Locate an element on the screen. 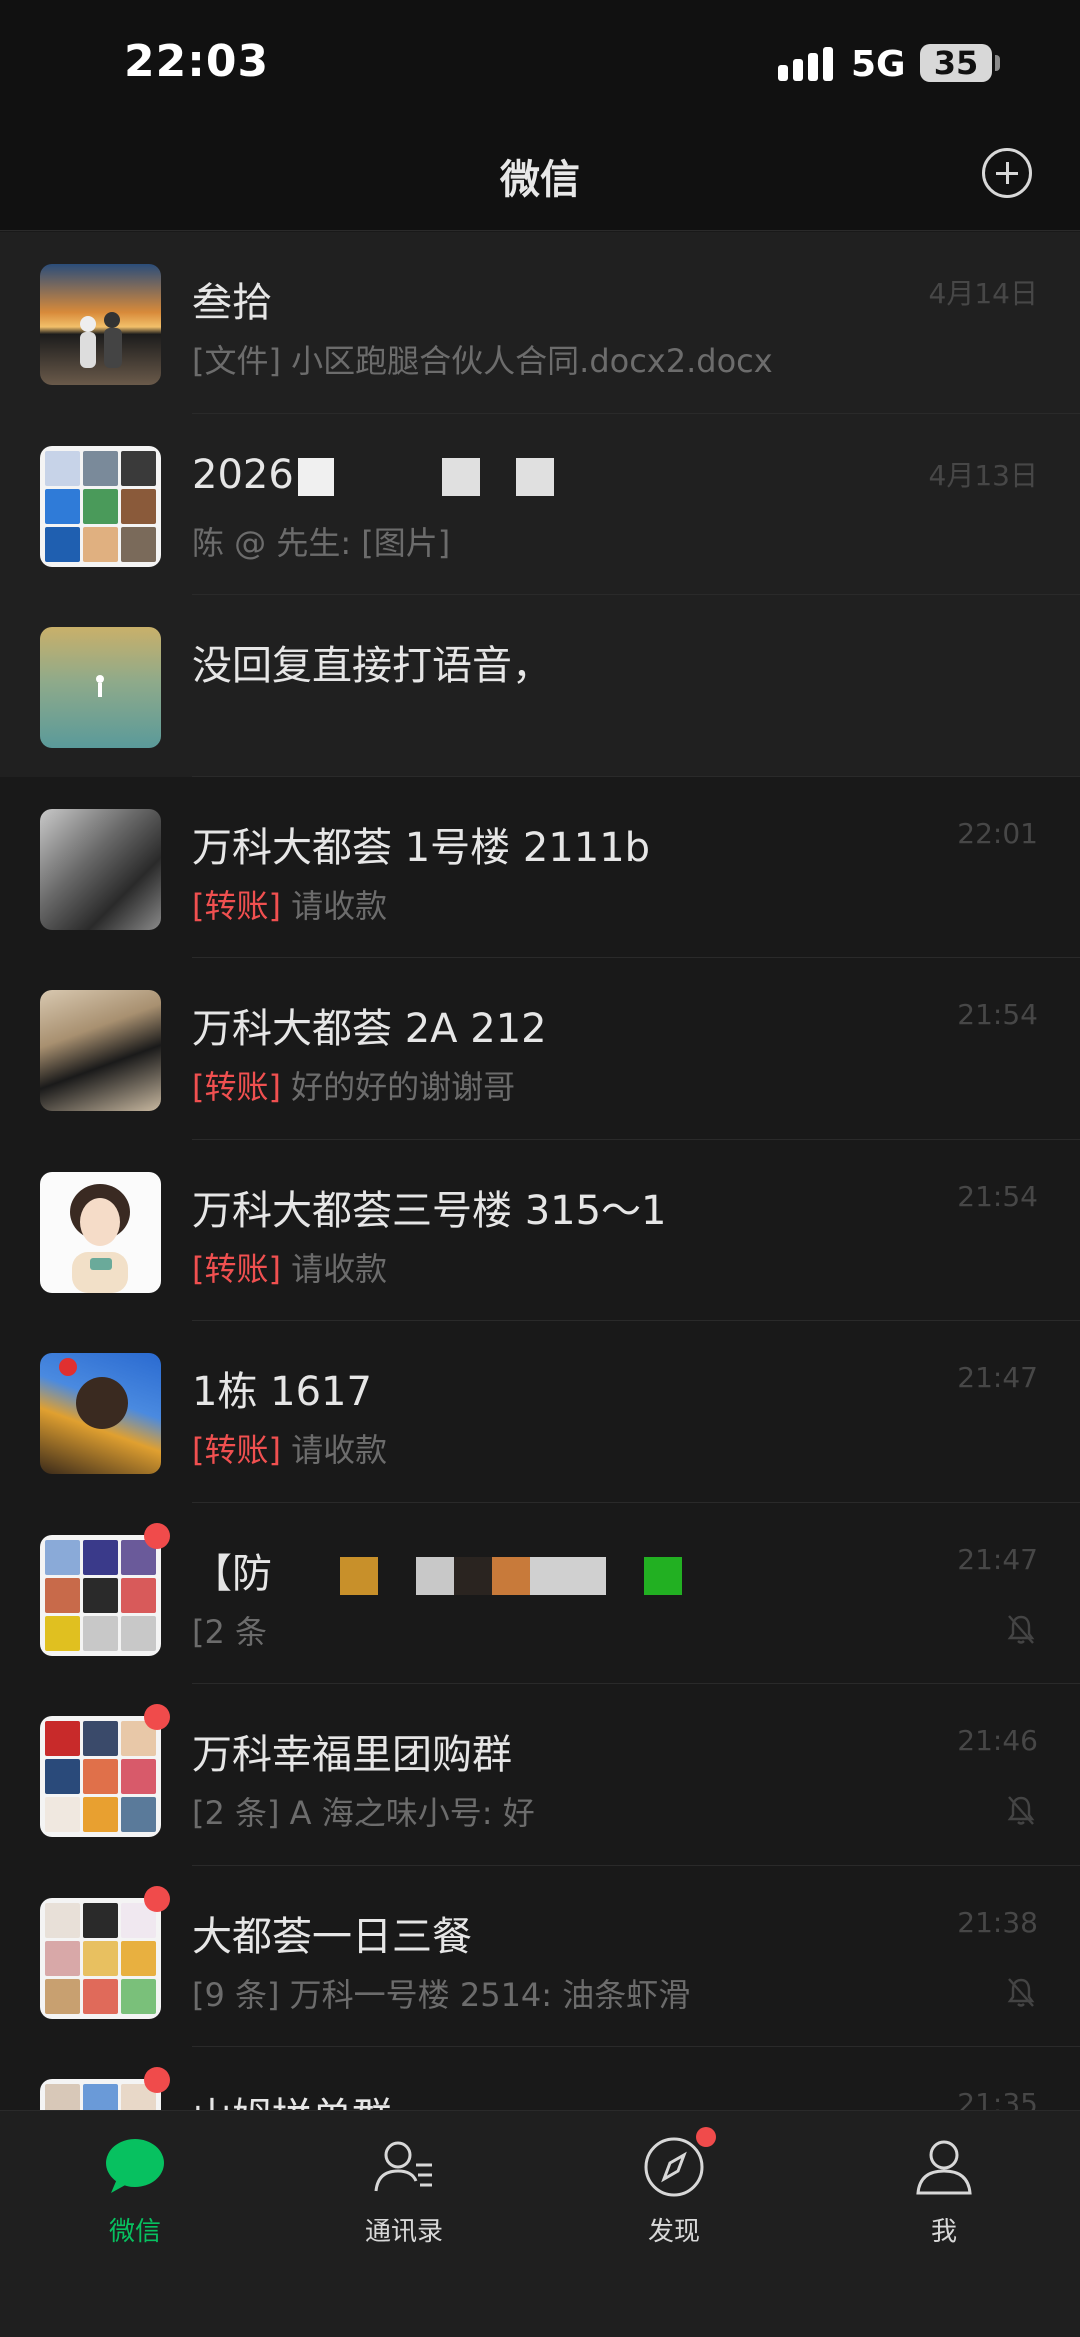  tab-discover: 发现 is located at coordinates (674, 2196).